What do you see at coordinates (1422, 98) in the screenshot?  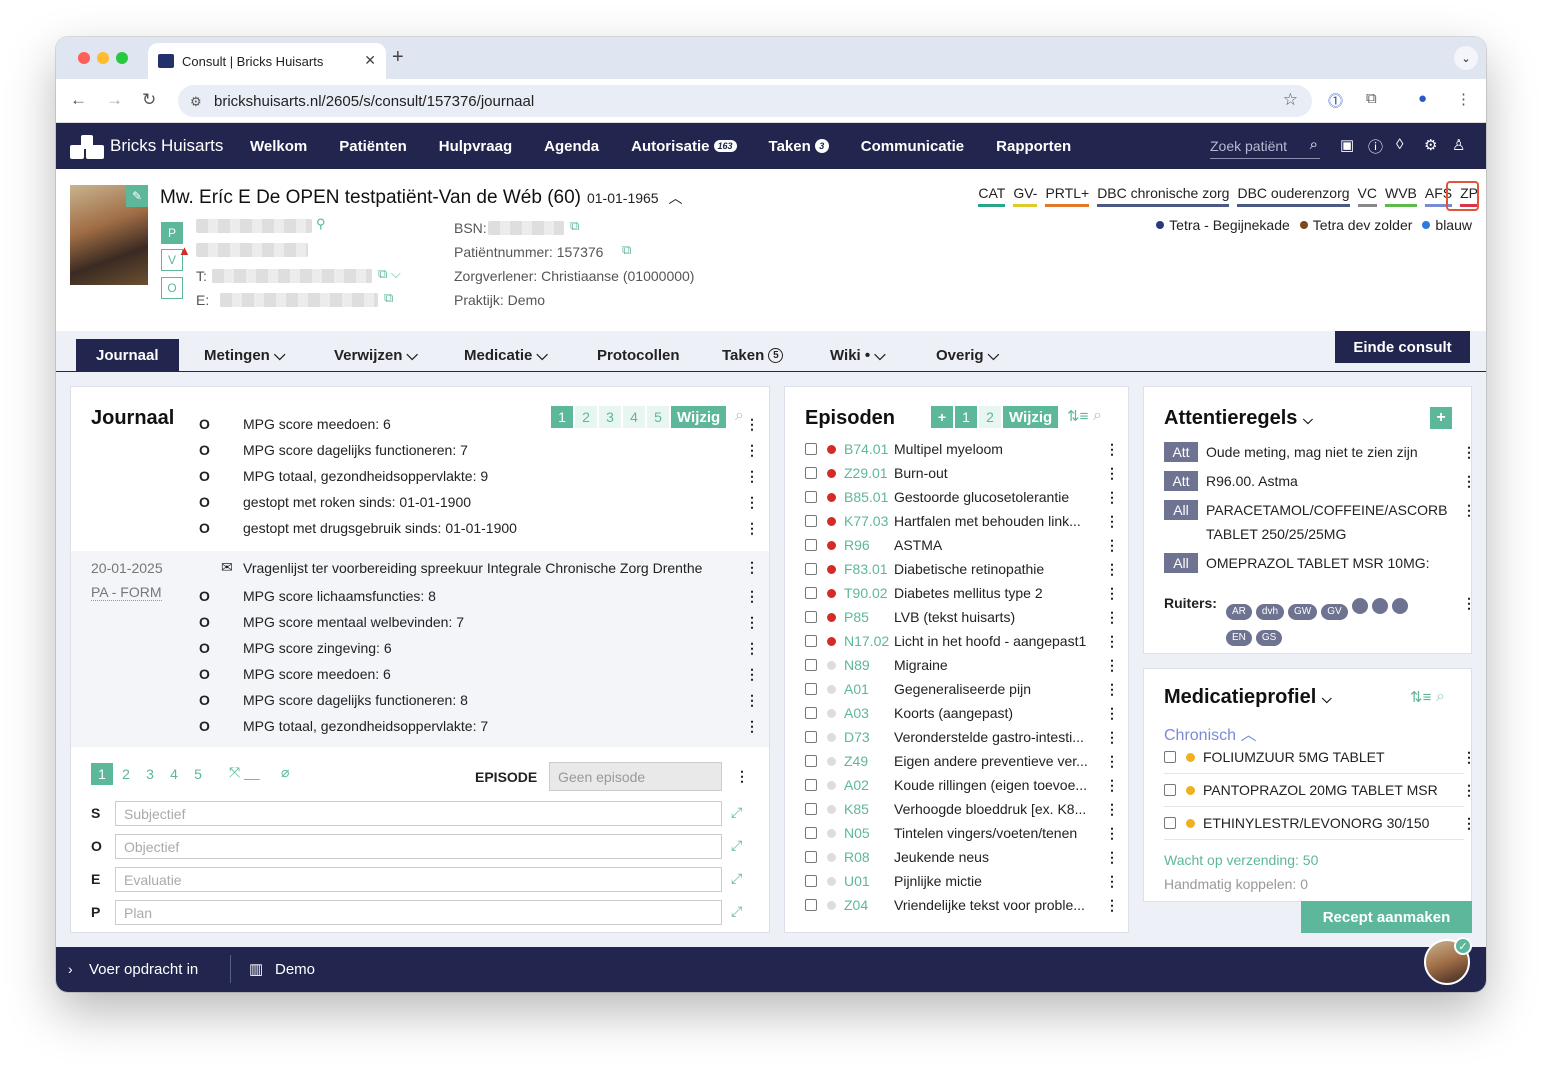 I see `profile-icon: ●` at bounding box center [1422, 98].